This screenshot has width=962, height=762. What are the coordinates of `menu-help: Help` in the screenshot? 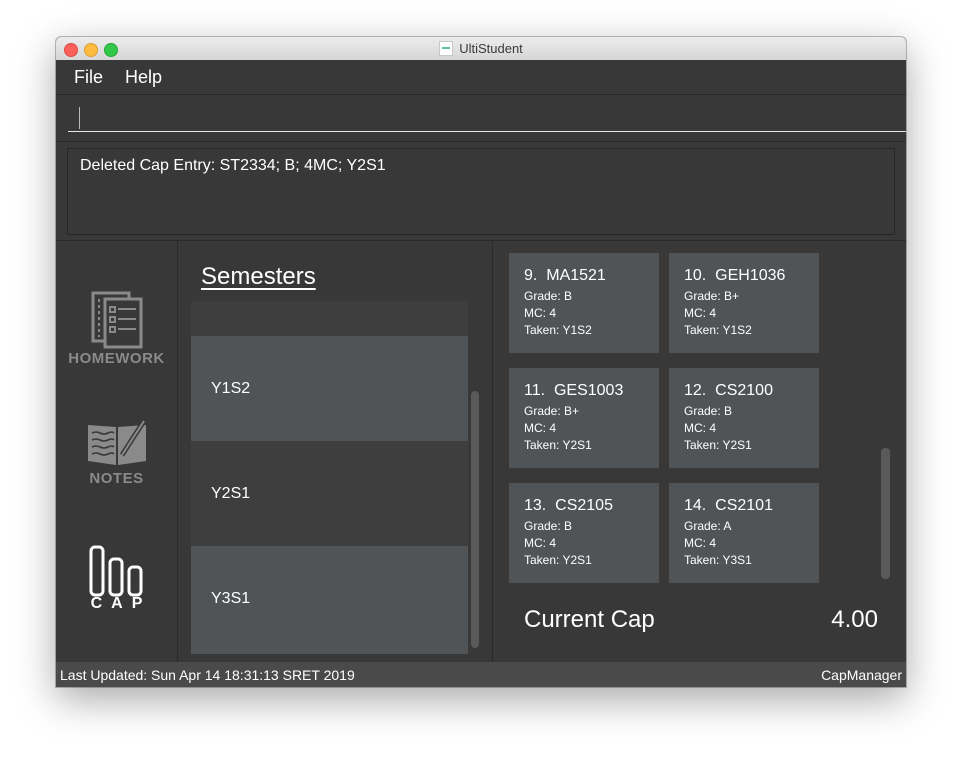 It's located at (143, 77).